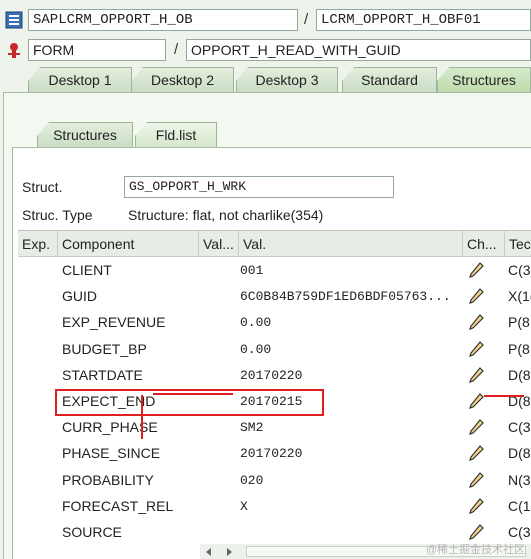 The image size is (531, 559). What do you see at coordinates (92, 532) in the screenshot?
I see `component-name: SOURCE` at bounding box center [92, 532].